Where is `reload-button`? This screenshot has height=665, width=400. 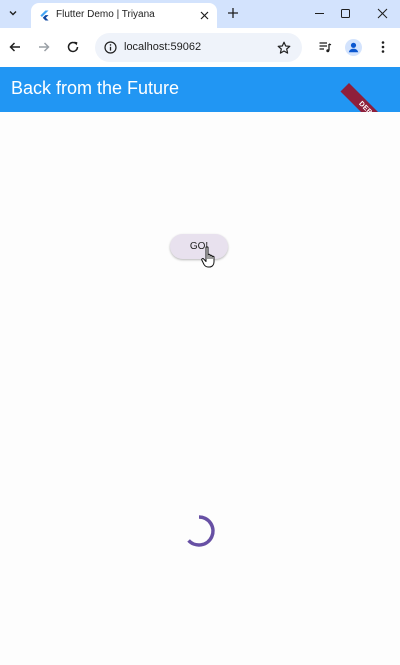
reload-button is located at coordinates (73, 47).